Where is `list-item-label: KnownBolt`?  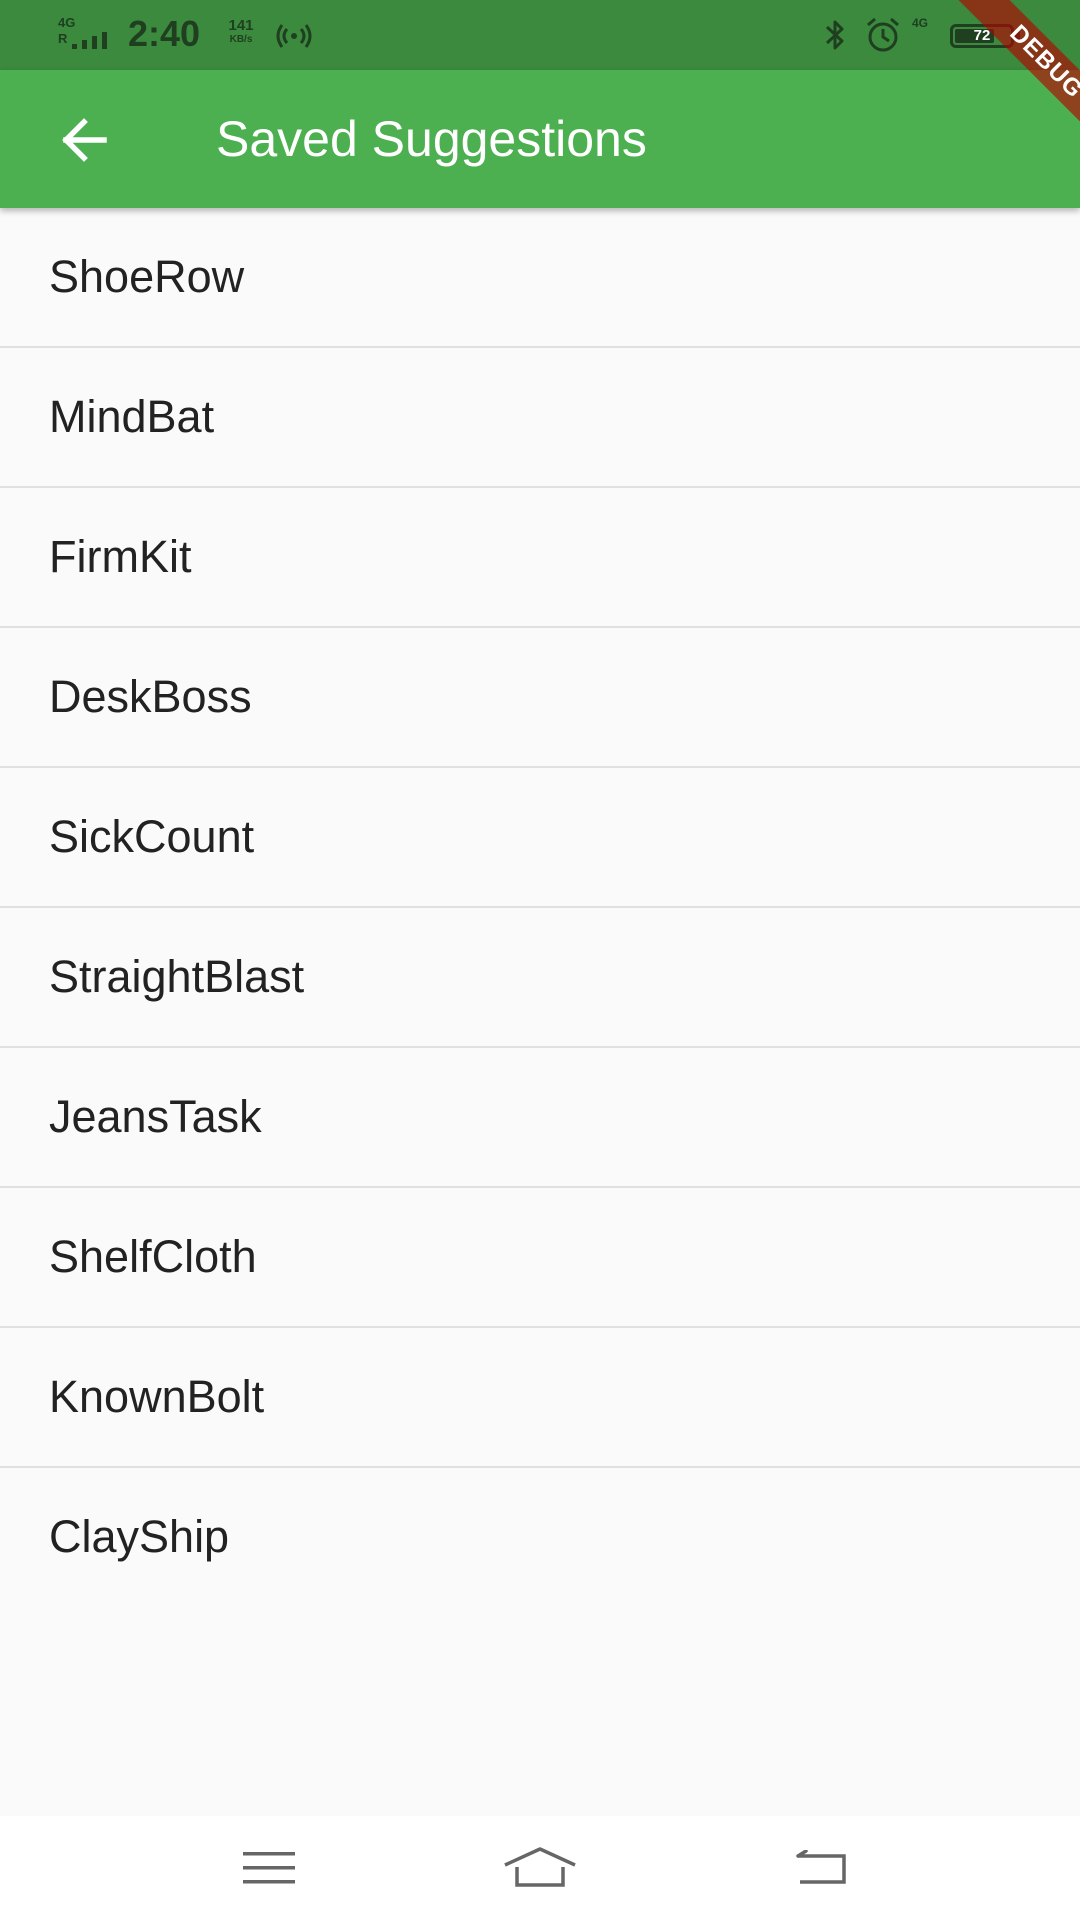 list-item-label: KnownBolt is located at coordinates (157, 1396).